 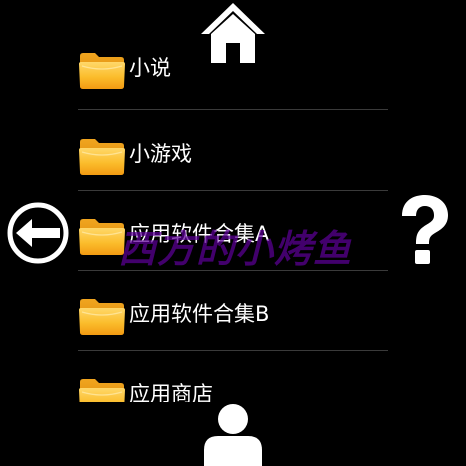 What do you see at coordinates (150, 68) in the screenshot?
I see `folder-label: 小说` at bounding box center [150, 68].